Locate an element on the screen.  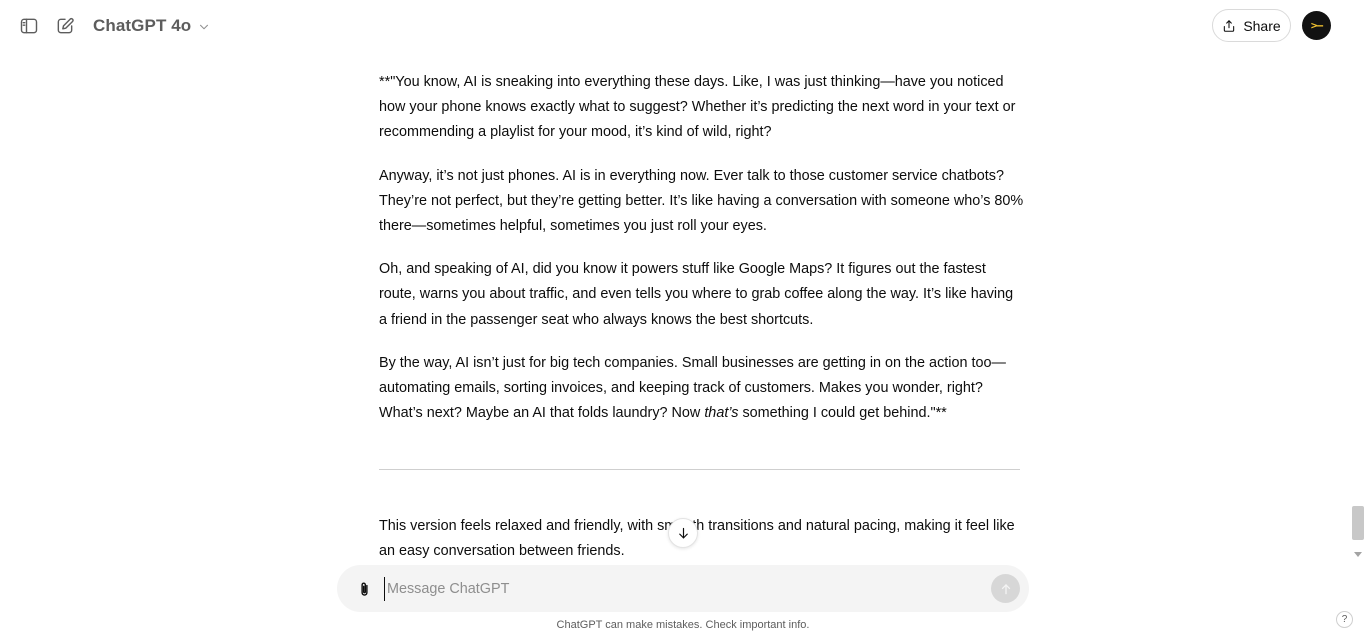
send-button is located at coordinates (1005, 588).